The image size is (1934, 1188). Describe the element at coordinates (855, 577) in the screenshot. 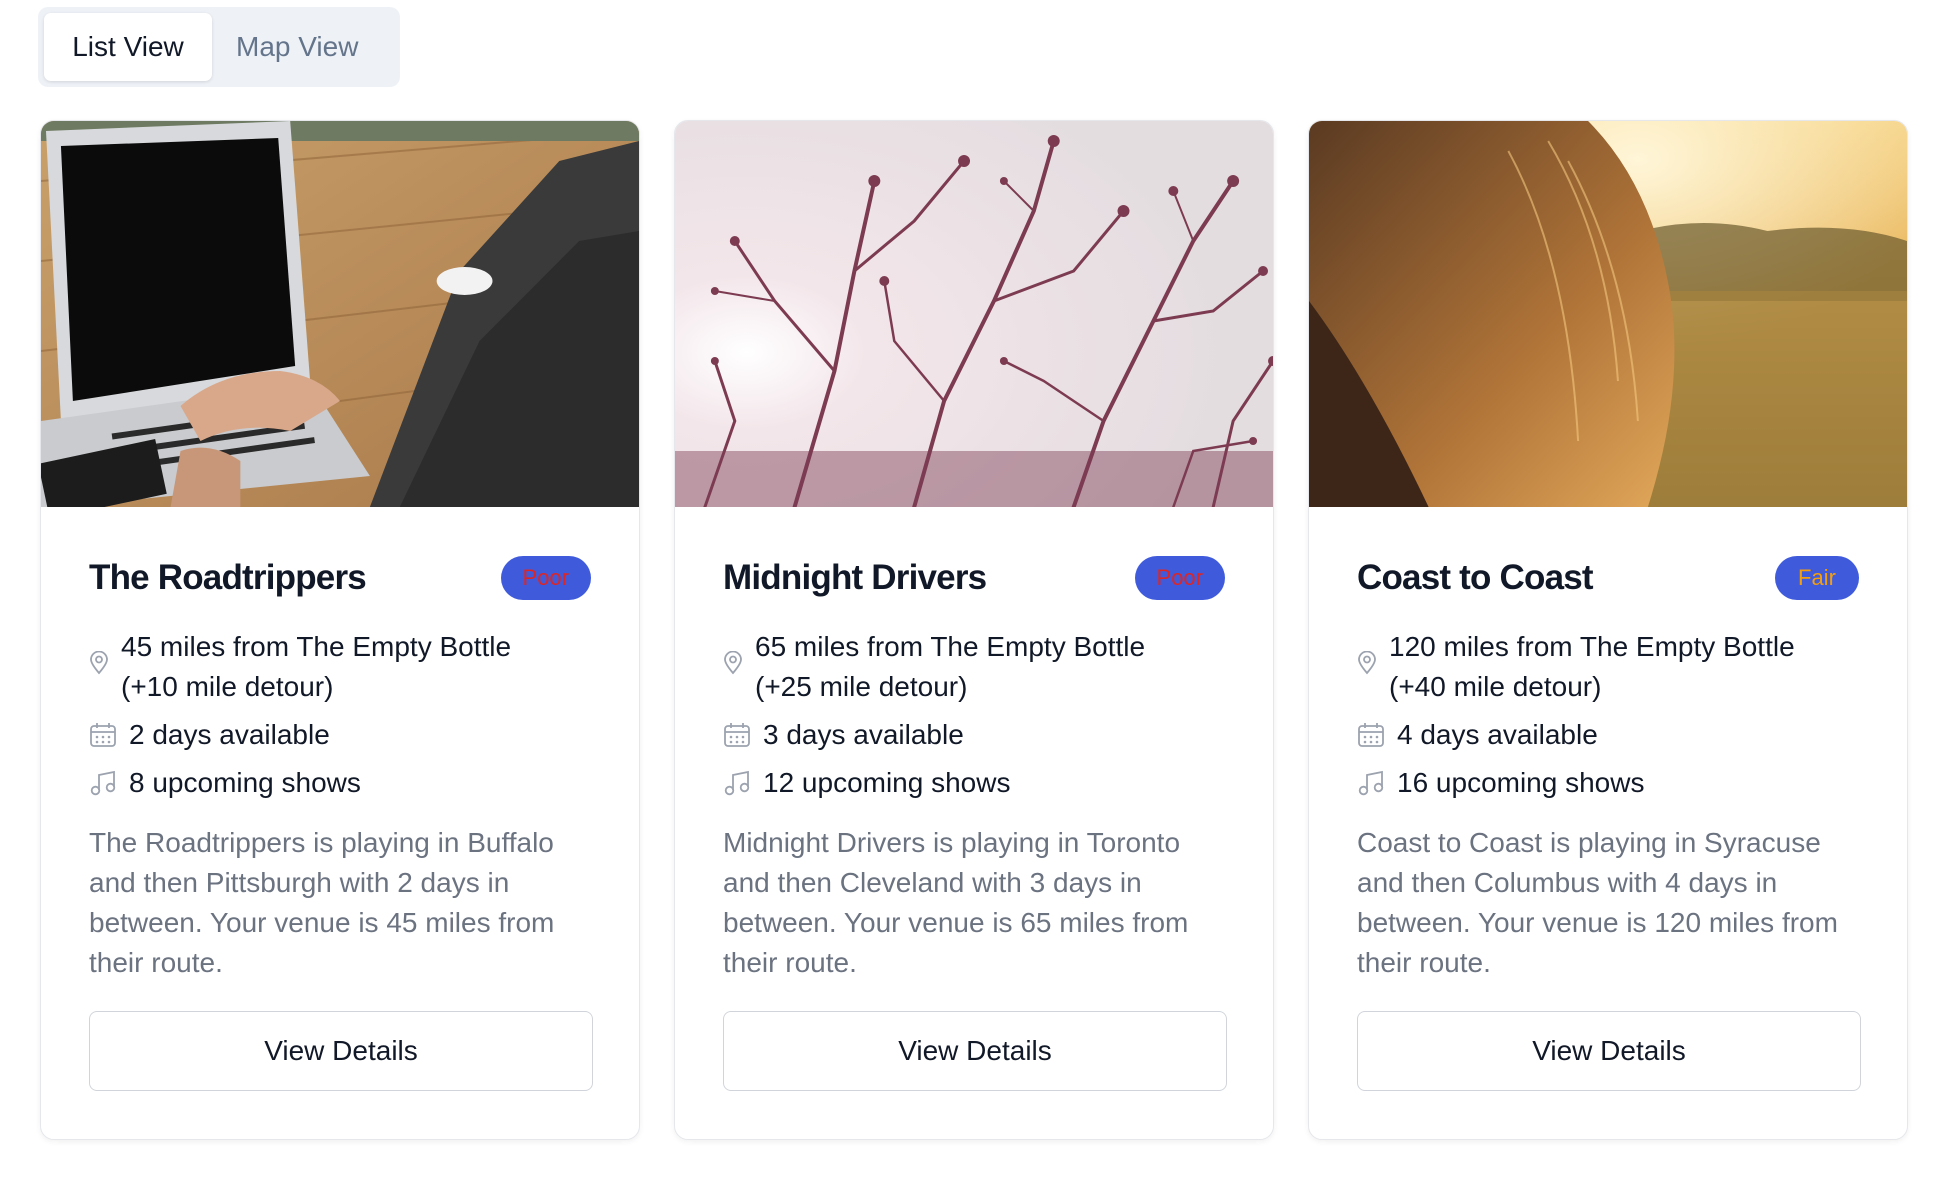

I see `band-title: Midnight Drivers` at that location.